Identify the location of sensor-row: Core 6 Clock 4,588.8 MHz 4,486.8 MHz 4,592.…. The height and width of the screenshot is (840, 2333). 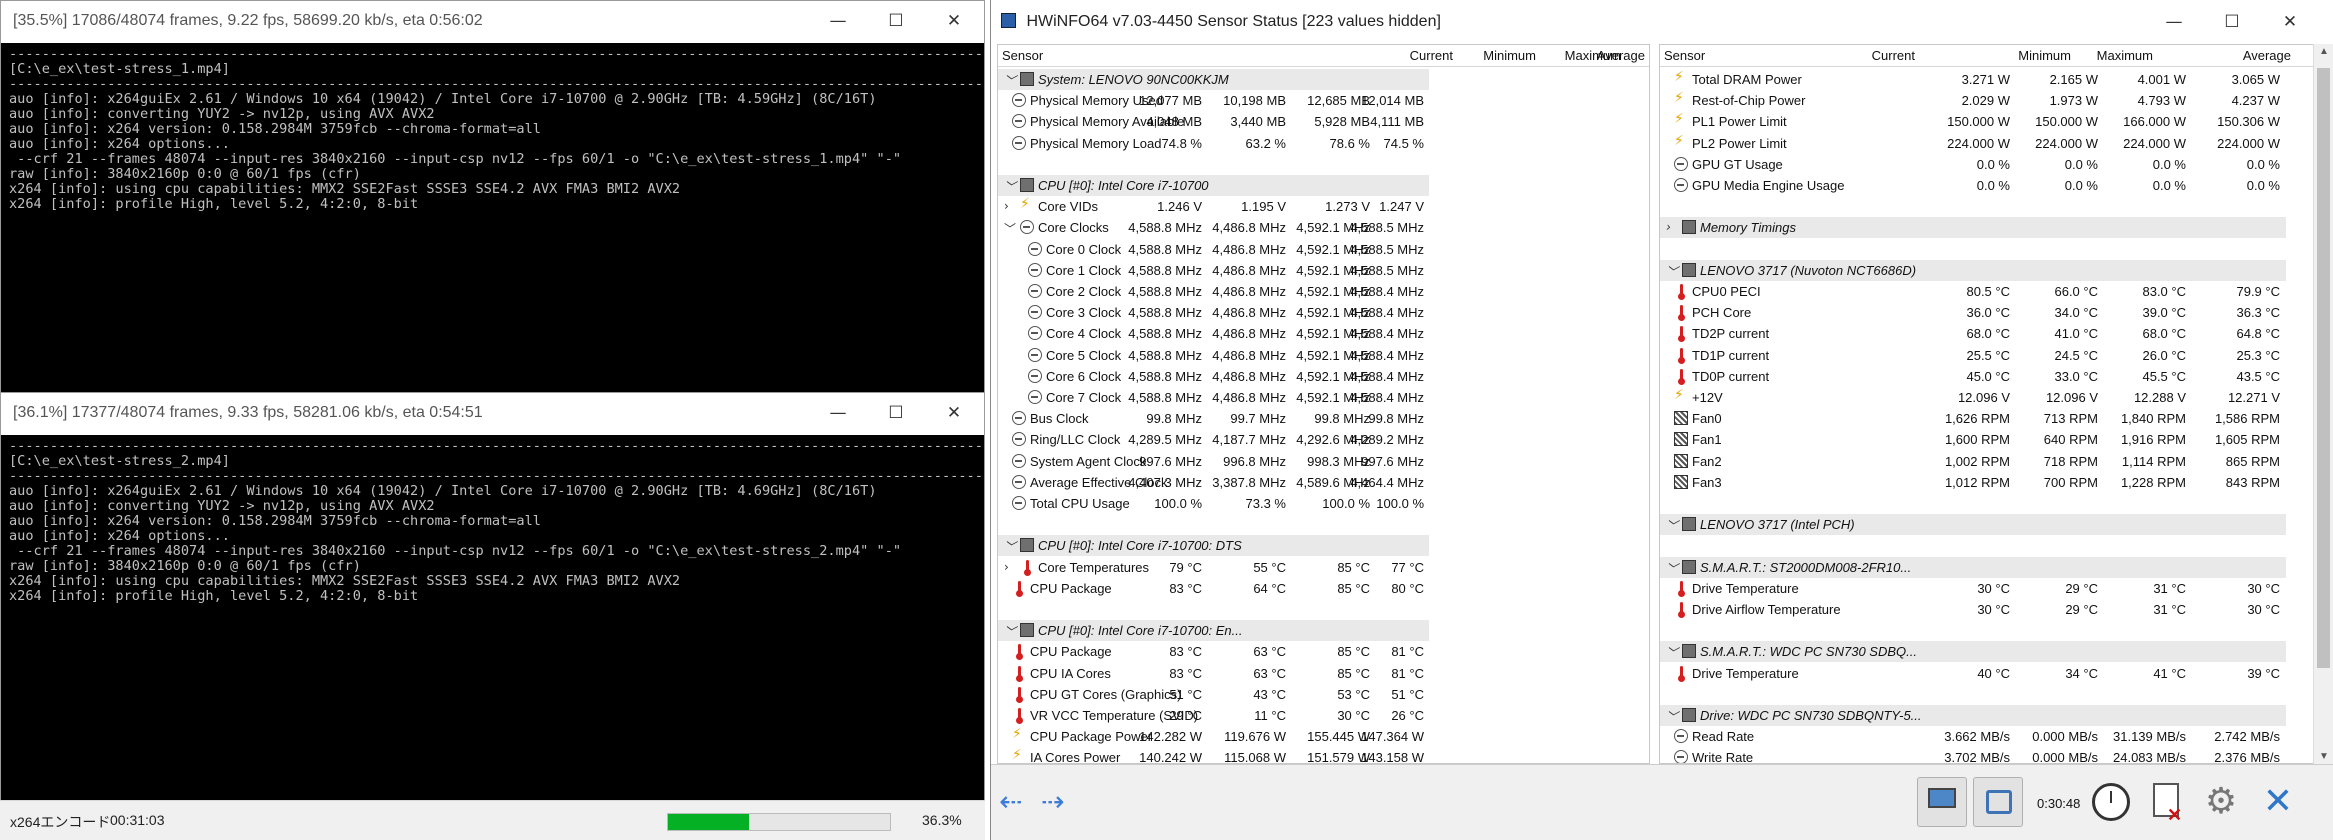
(1213, 376).